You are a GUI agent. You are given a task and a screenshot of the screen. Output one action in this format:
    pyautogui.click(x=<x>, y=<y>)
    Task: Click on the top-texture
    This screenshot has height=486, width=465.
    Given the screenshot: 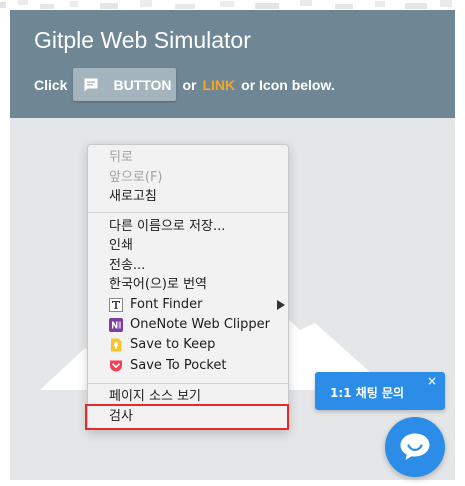 What is the action you would take?
    pyautogui.click(x=226, y=4)
    